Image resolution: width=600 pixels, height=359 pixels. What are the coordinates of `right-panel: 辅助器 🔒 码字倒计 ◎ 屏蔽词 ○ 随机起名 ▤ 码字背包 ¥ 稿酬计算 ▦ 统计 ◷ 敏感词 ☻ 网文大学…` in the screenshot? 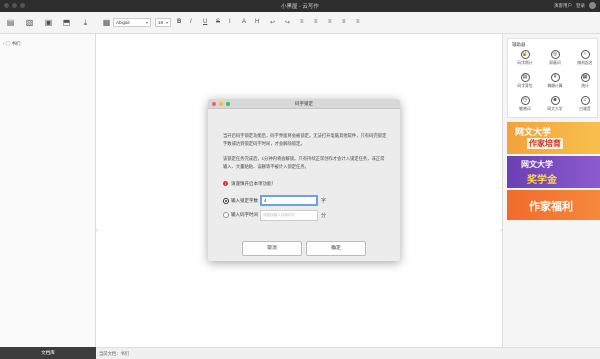 It's located at (551, 190).